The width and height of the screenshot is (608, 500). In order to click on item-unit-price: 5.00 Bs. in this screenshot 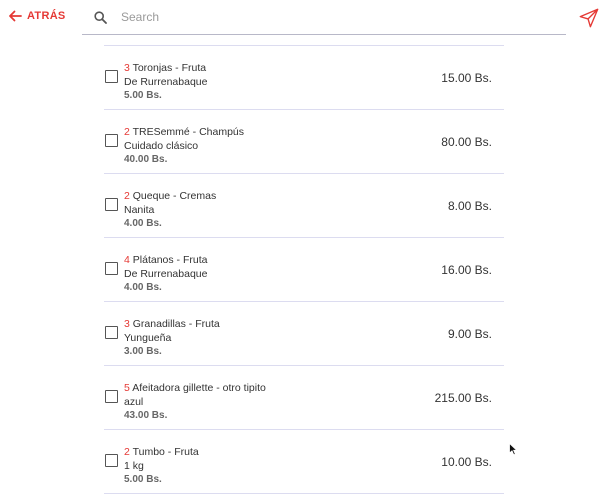, I will do `click(143, 479)`.